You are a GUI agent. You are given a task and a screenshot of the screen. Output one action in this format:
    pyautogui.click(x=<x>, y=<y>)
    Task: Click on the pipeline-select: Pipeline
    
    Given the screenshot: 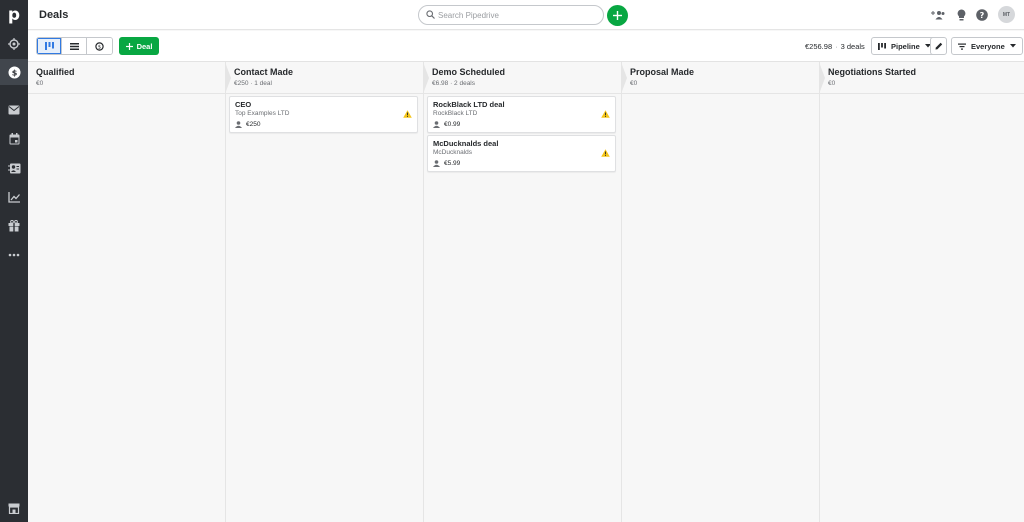 What is the action you would take?
    pyautogui.click(x=904, y=46)
    